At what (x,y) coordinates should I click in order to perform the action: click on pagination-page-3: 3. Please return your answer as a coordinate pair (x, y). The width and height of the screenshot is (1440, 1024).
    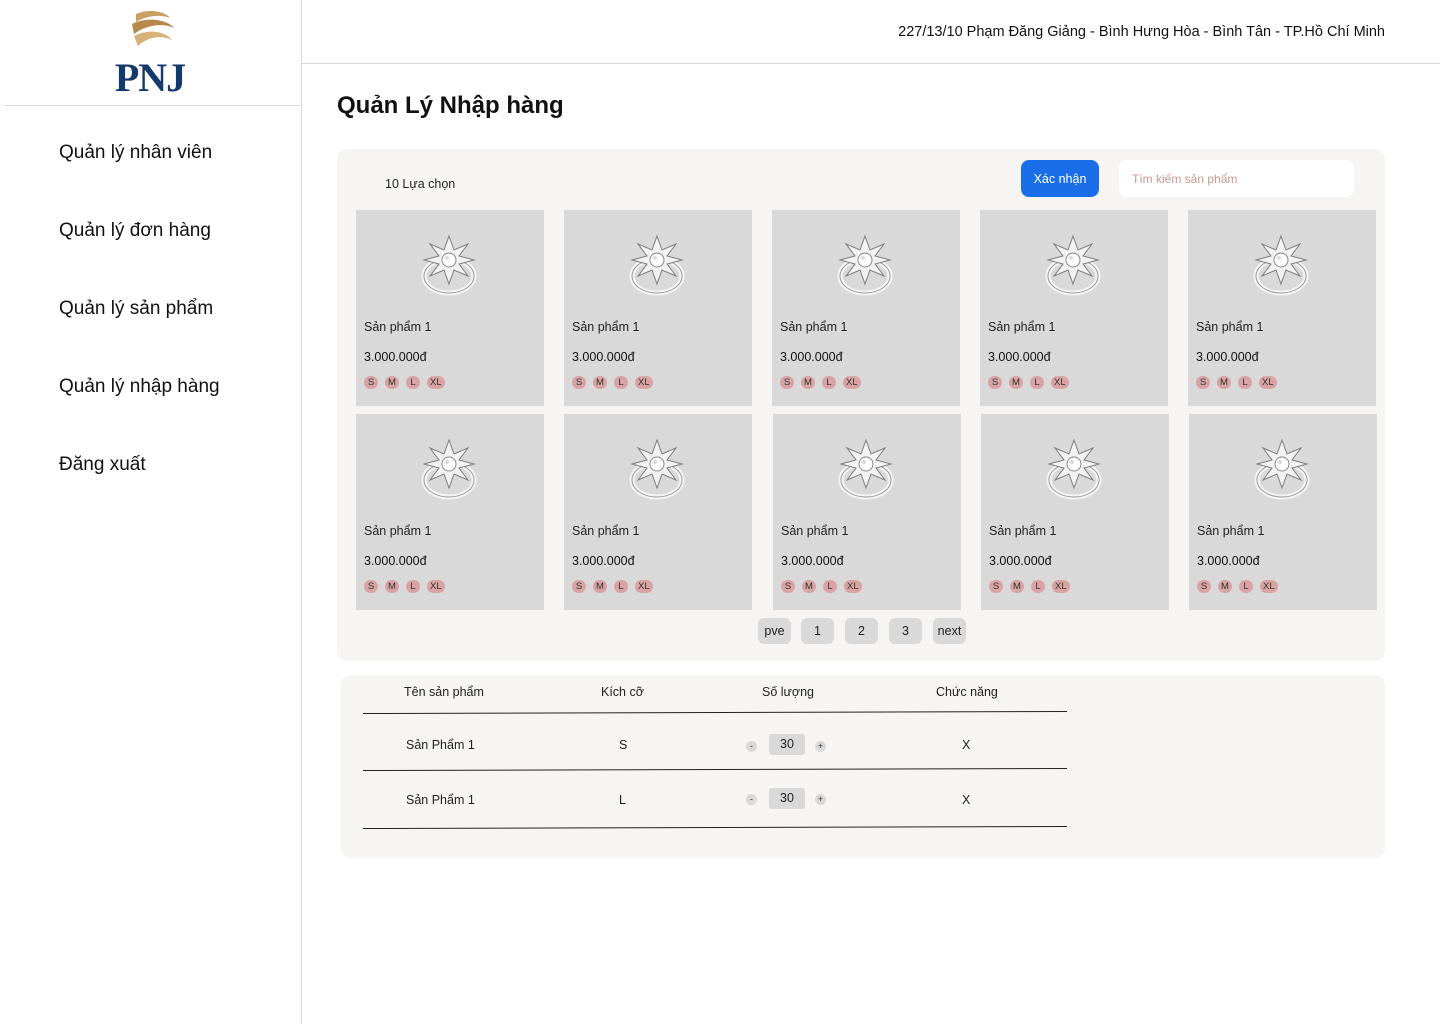
    Looking at the image, I should click on (905, 631).